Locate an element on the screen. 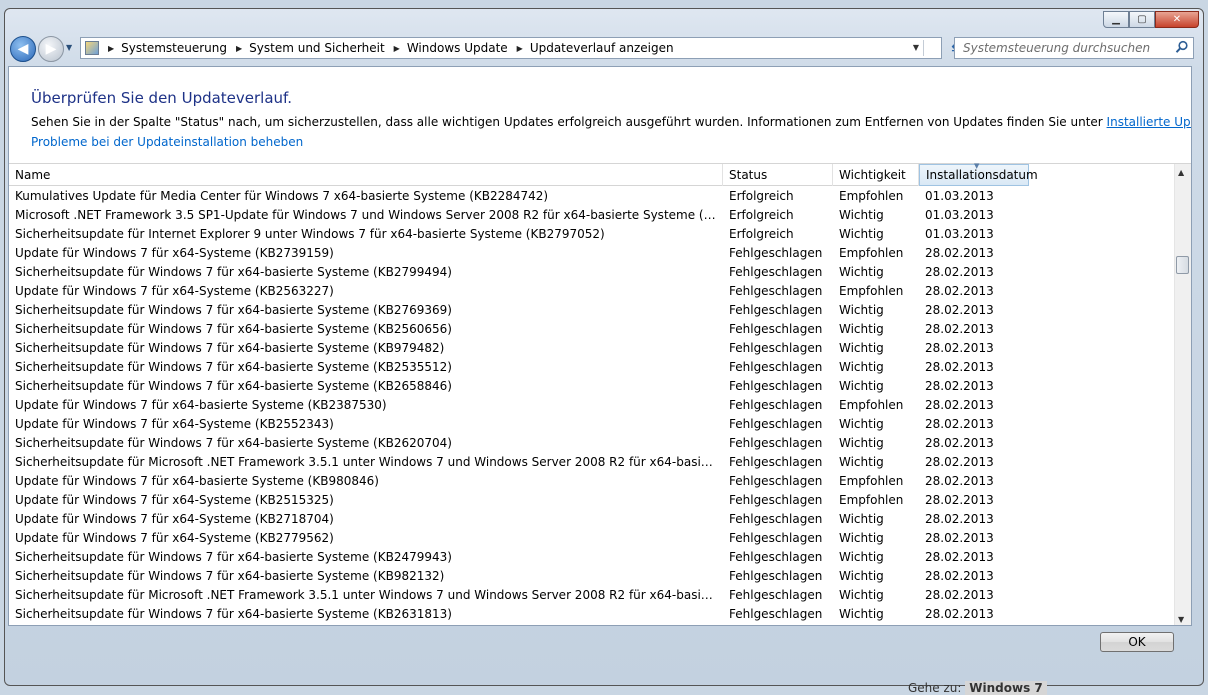 The width and height of the screenshot is (1208, 695). background-label: Gehe zu: is located at coordinates (935, 688).